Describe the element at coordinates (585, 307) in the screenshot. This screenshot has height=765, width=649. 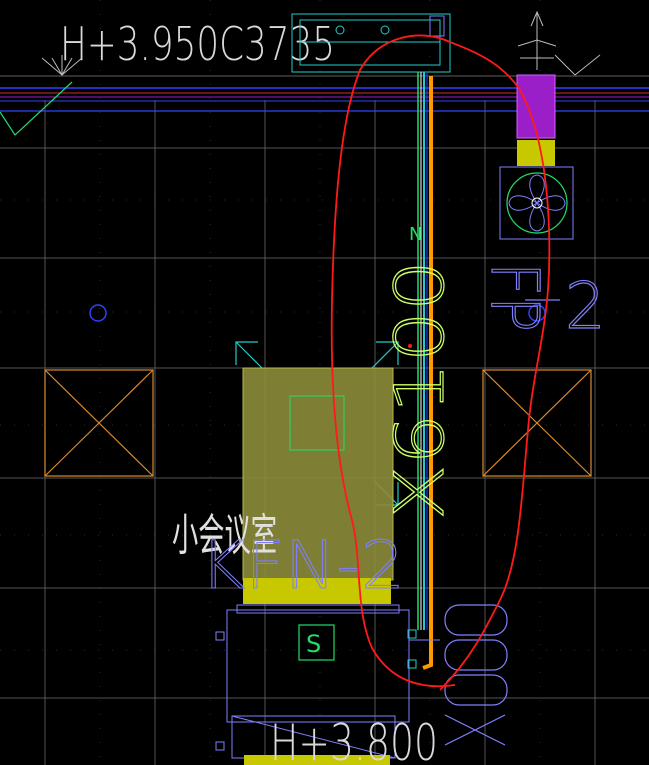
I see `right-tag-number: 2` at that location.